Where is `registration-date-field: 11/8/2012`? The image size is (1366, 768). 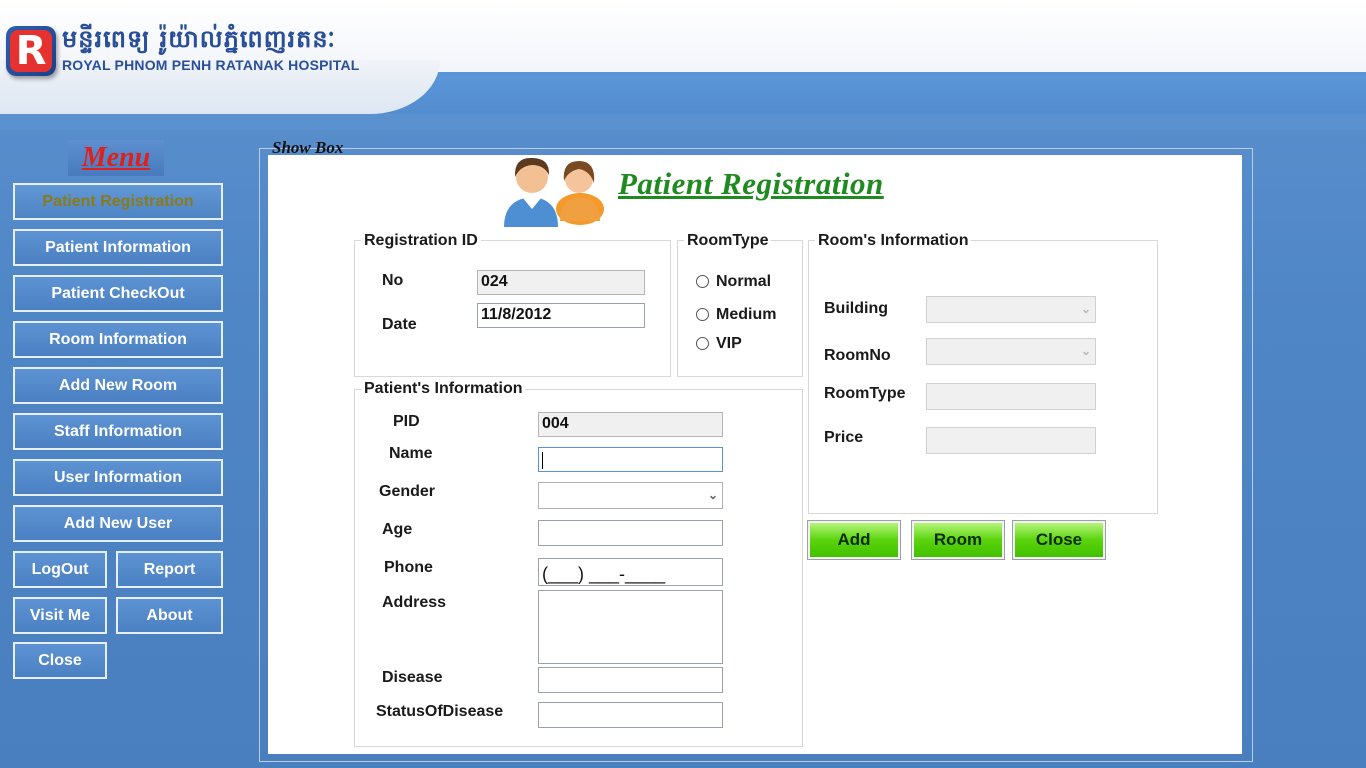 registration-date-field: 11/8/2012 is located at coordinates (561, 315).